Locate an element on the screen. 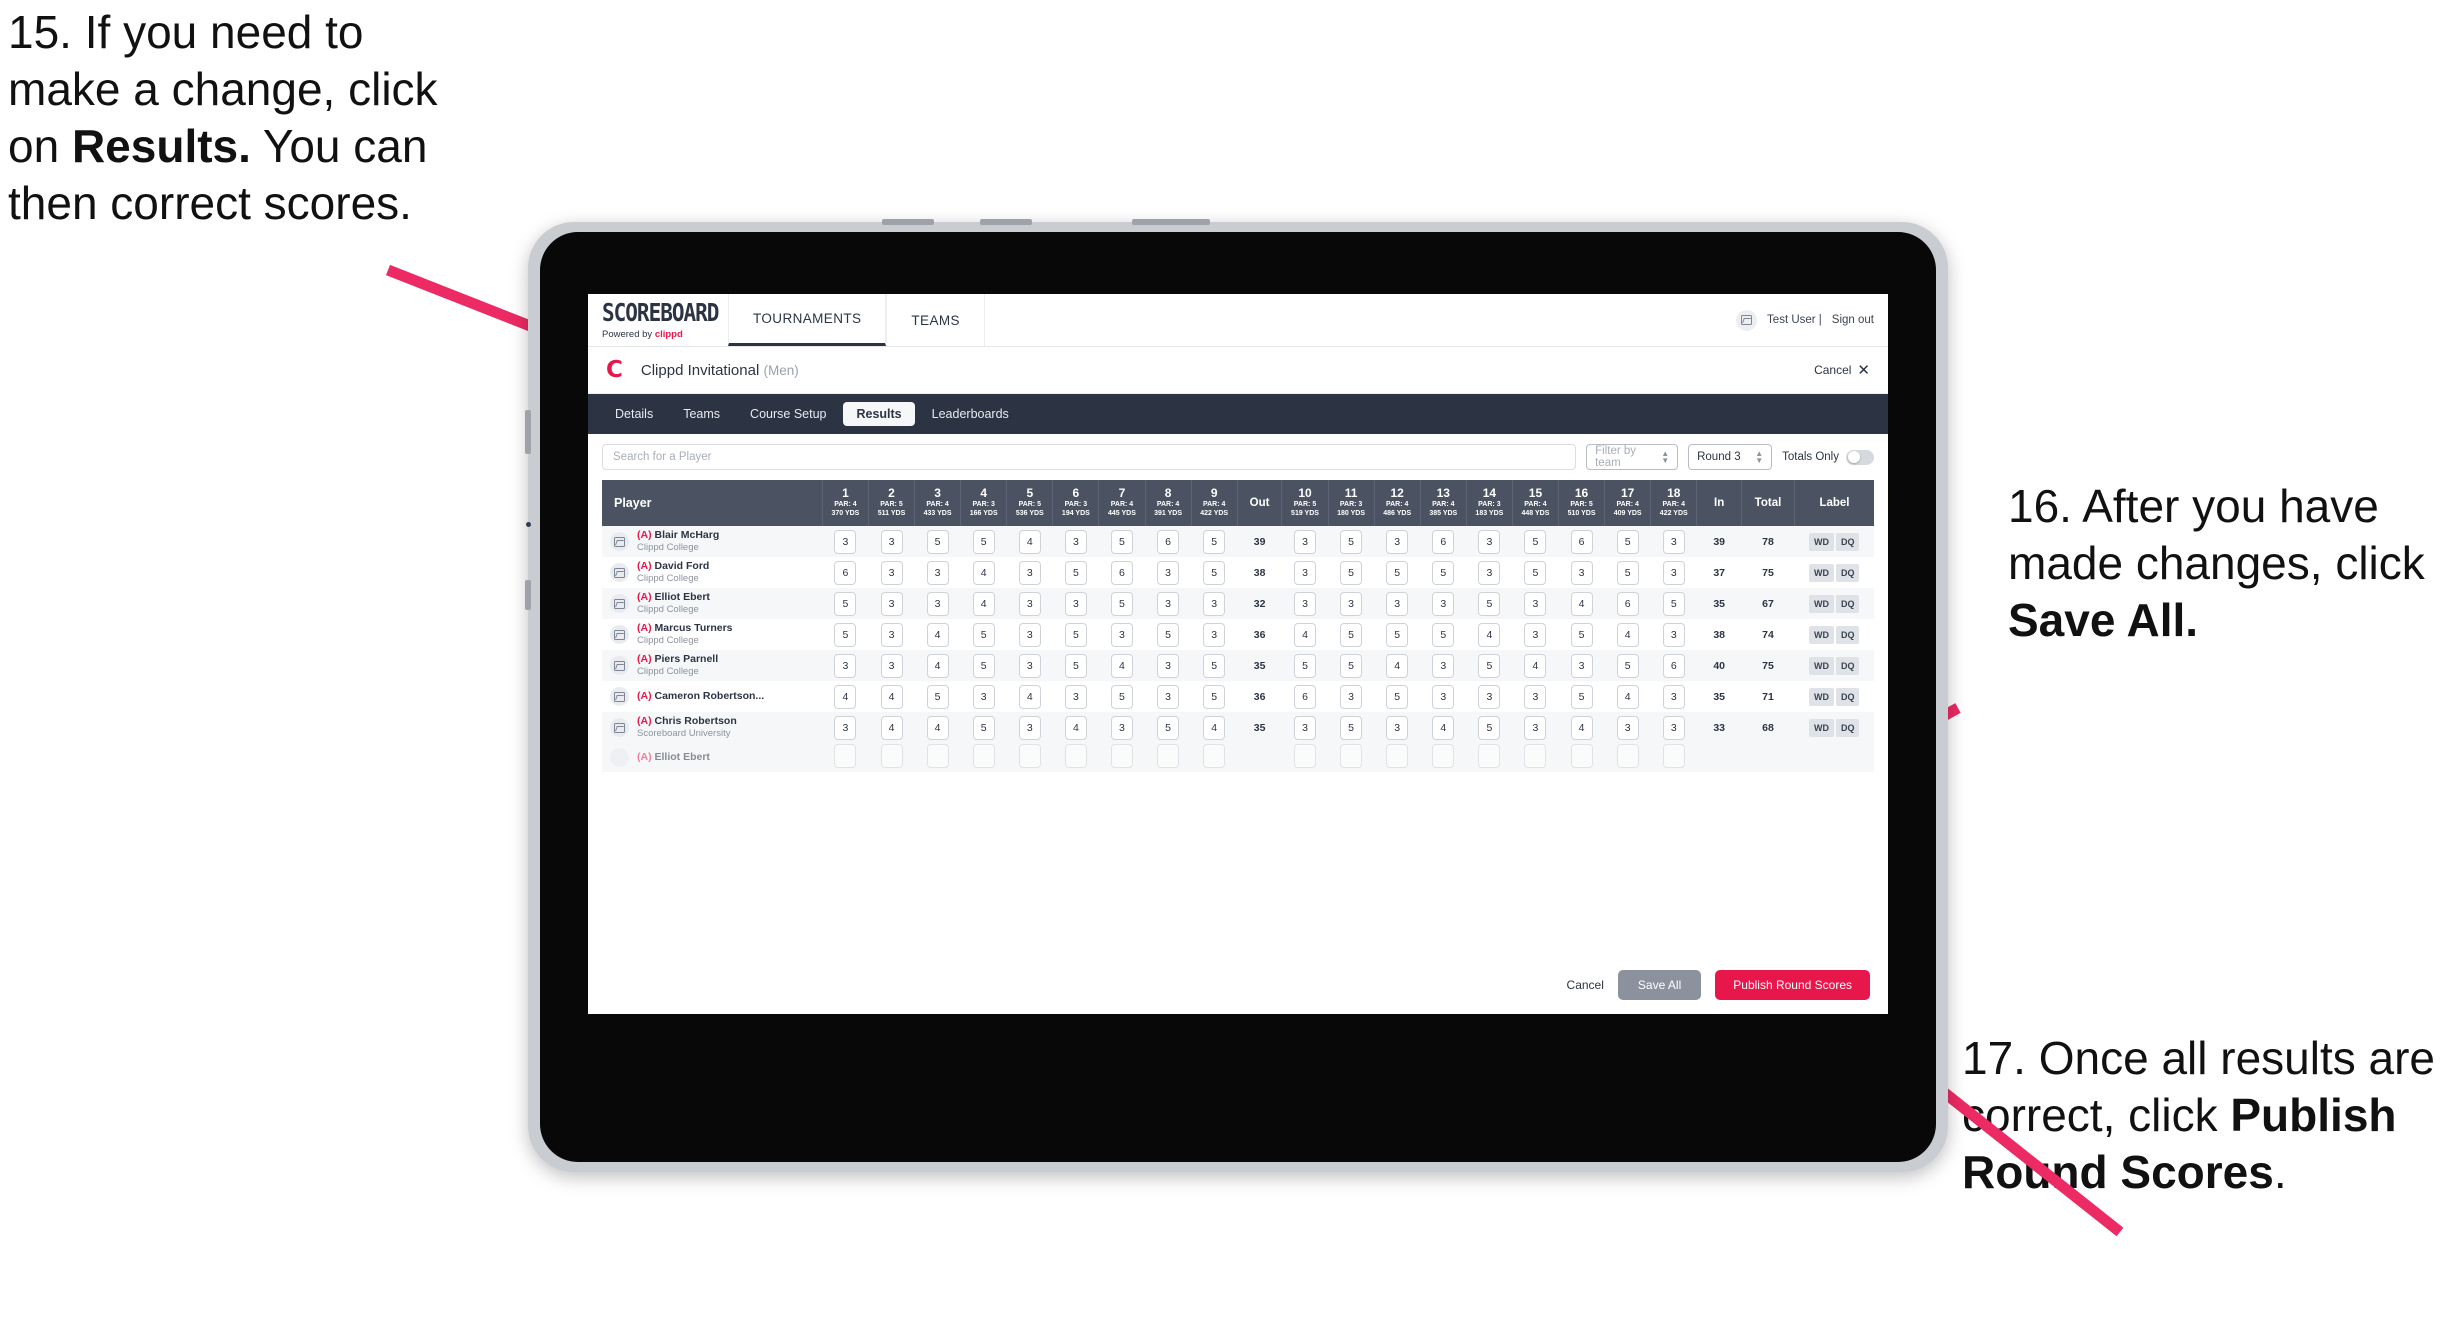 The width and height of the screenshot is (2464, 1326). score-cell-hole-17: 3 is located at coordinates (1628, 727).